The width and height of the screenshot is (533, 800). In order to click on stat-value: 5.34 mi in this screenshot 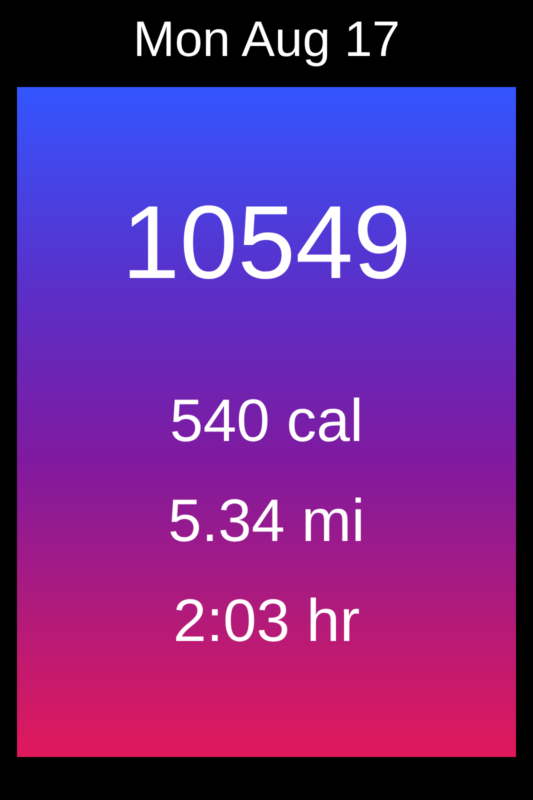, I will do `click(266, 521)`.